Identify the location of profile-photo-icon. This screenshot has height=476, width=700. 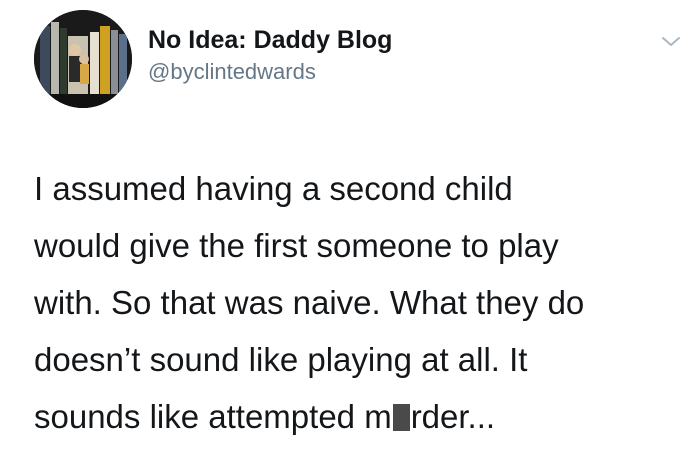
(83, 59).